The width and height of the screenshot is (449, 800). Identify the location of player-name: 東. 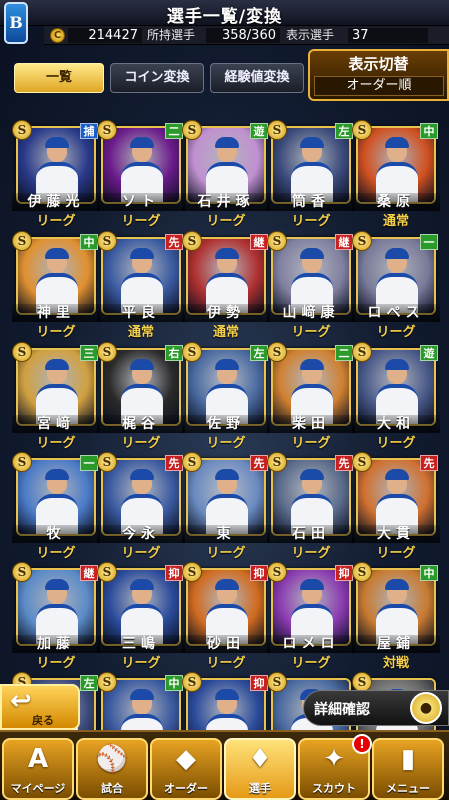
(226, 534).